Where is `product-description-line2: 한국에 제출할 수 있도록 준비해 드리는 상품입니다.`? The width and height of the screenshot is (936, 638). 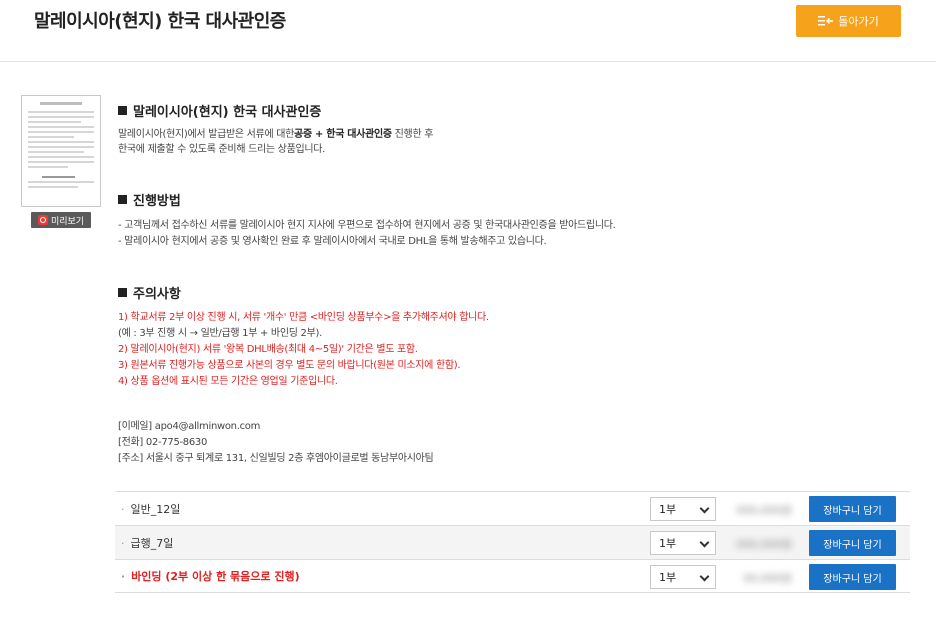
product-description-line2: 한국에 제출할 수 있도록 준비해 드리는 상품입니다. is located at coordinates (222, 149).